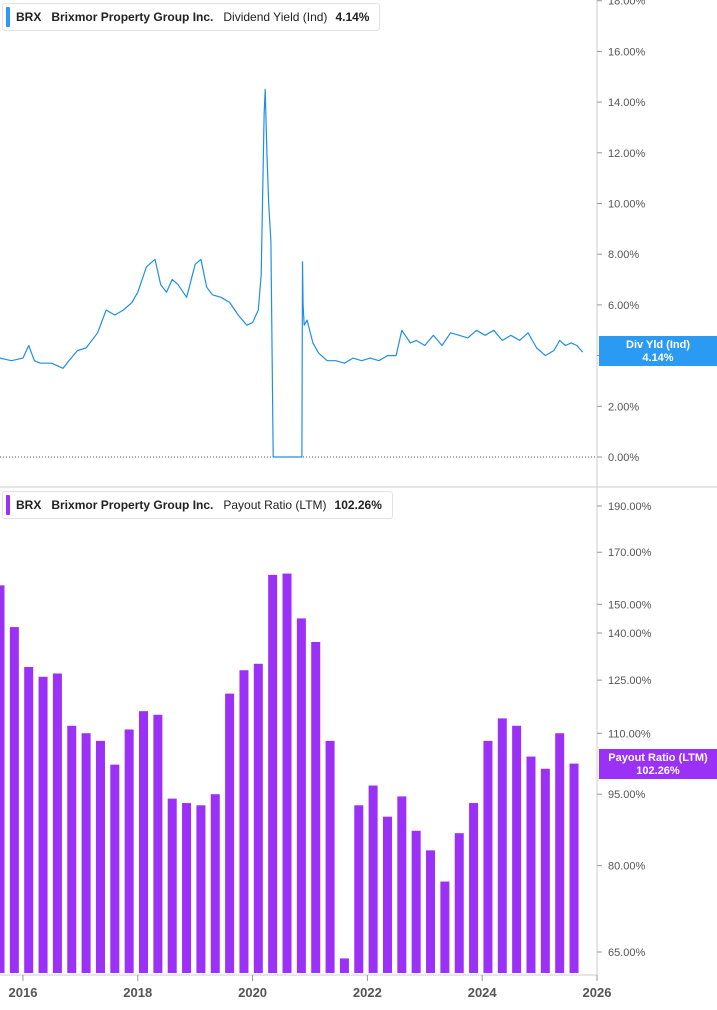 Image resolution: width=717 pixels, height=1010 pixels. I want to click on legend-value: 102.26%, so click(358, 505).